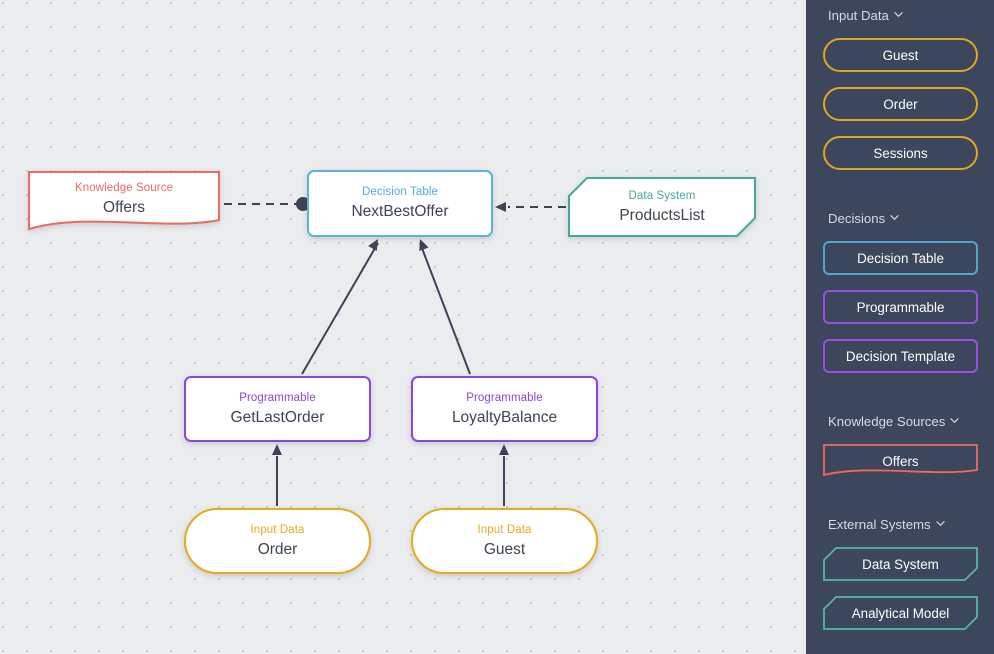 The width and height of the screenshot is (994, 654). I want to click on palette-item-programmable: Programmable, so click(900, 307).